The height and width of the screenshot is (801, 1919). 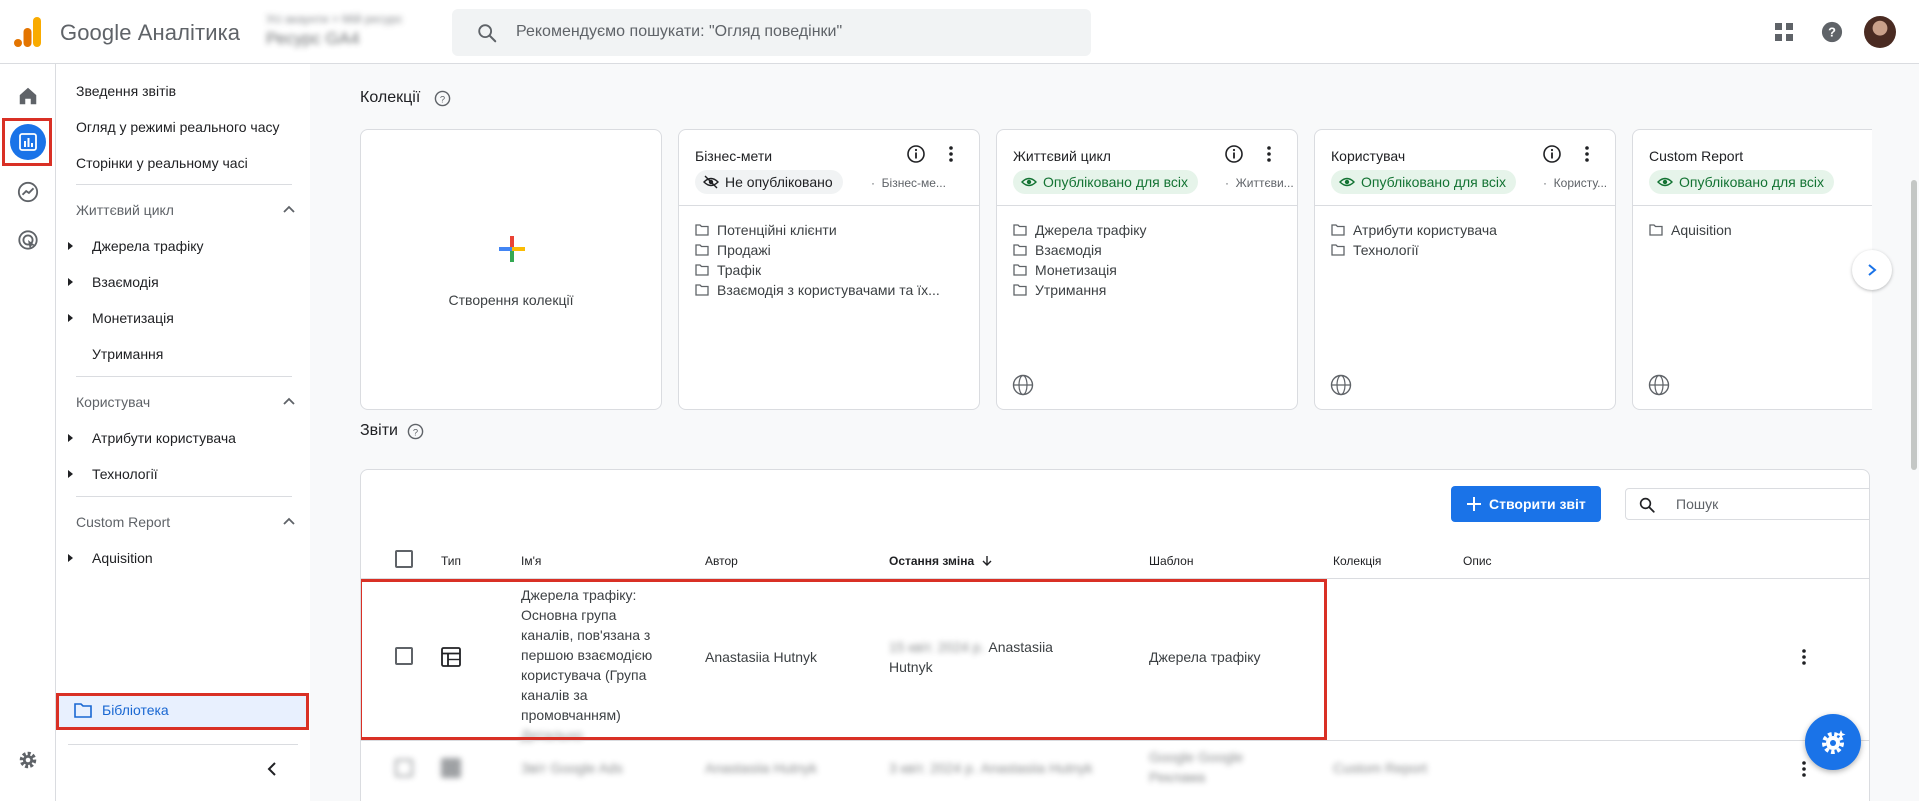 What do you see at coordinates (186, 522) in the screenshot?
I see `nav-section-custom-report: Custom Report` at bounding box center [186, 522].